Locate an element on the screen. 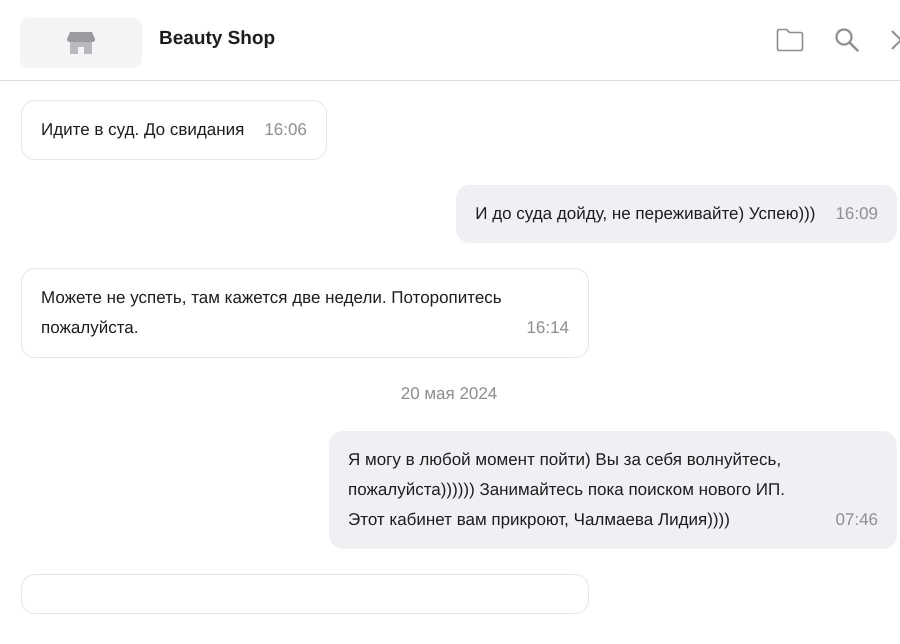  store-icon is located at coordinates (81, 42).